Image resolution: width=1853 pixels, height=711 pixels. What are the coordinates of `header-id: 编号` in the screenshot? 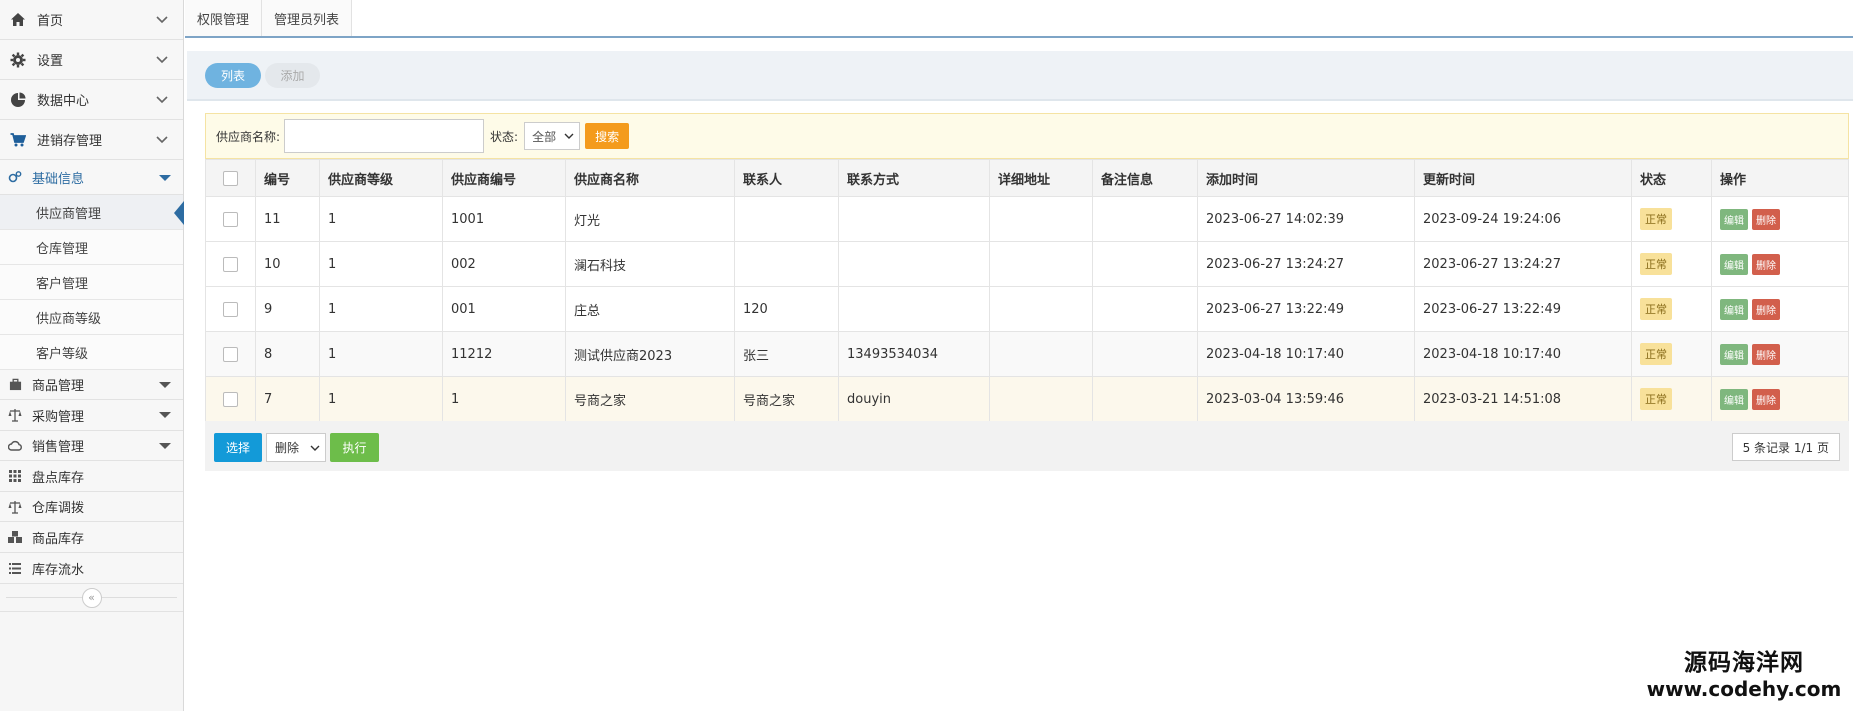 It's located at (287, 178).